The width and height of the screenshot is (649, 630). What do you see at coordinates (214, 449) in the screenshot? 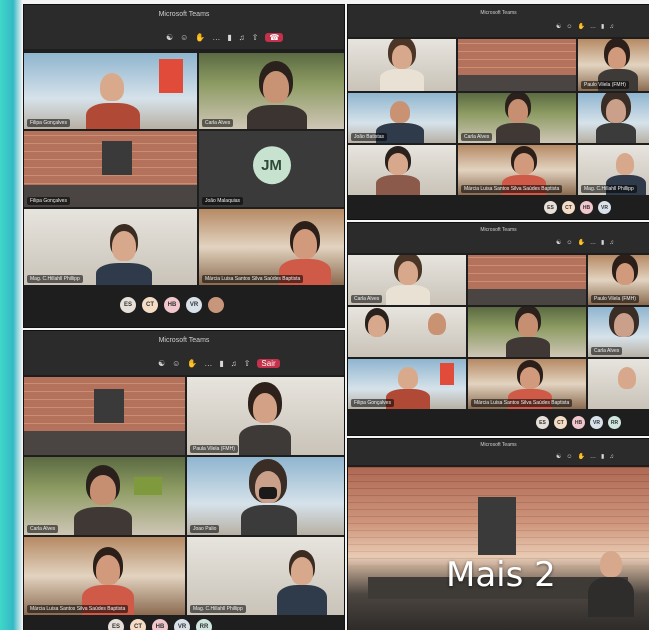
I see `participant-name: Paula Vilela (FMH)` at bounding box center [214, 449].